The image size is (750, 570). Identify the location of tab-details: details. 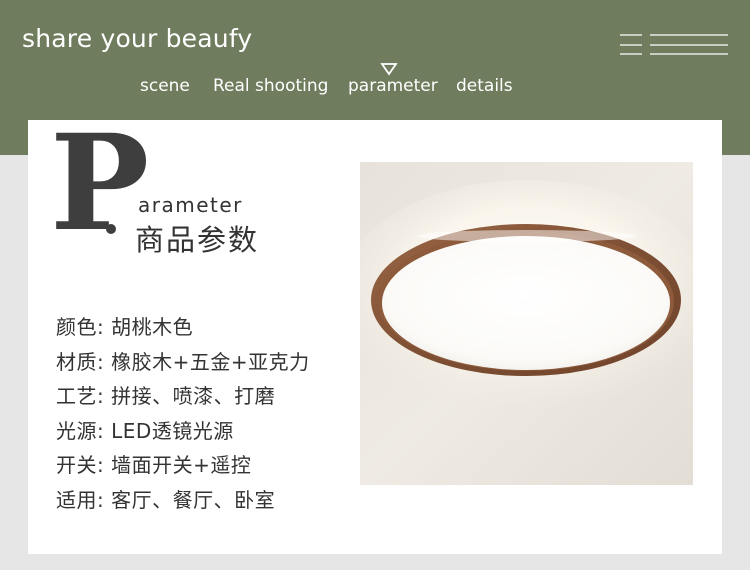
(484, 86).